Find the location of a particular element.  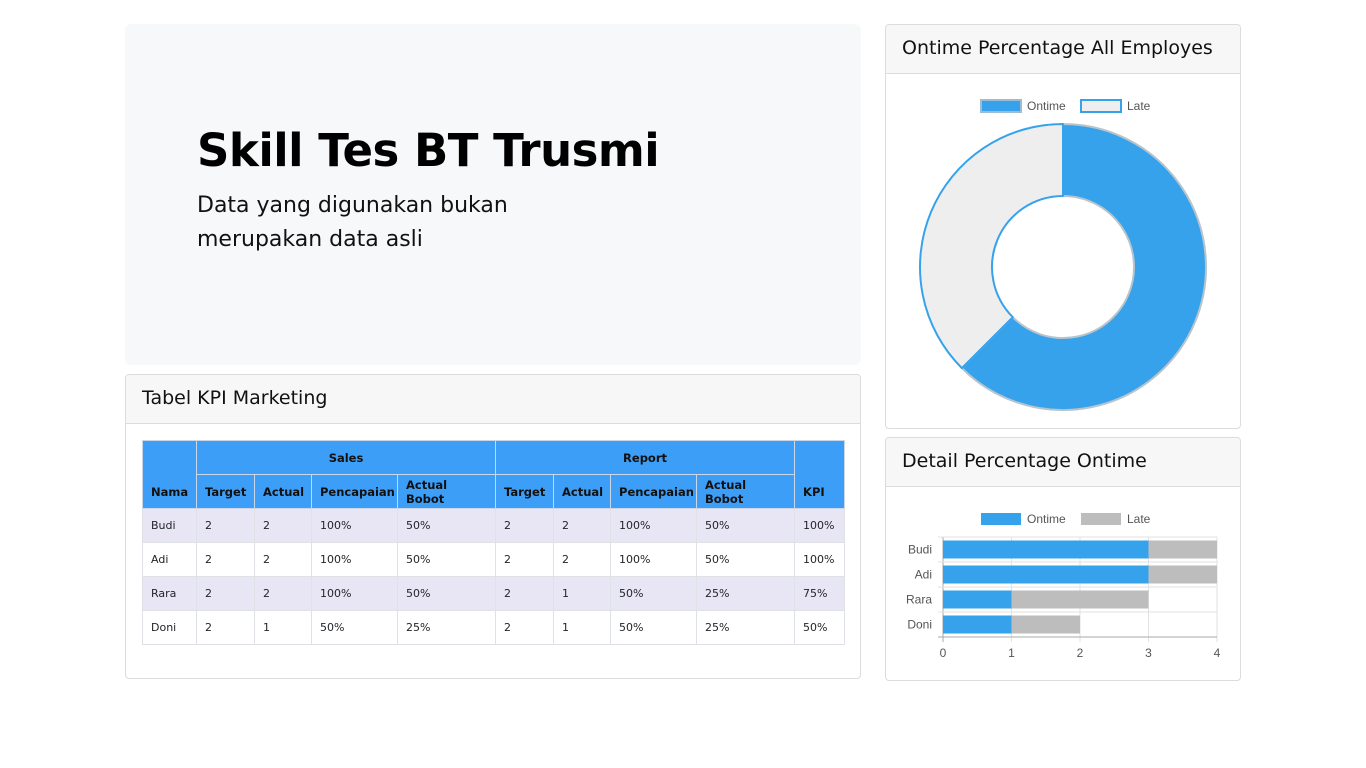

table-row: Doni 2 1 50% 25% 2 1 50% 25% 50% is located at coordinates (494, 627).